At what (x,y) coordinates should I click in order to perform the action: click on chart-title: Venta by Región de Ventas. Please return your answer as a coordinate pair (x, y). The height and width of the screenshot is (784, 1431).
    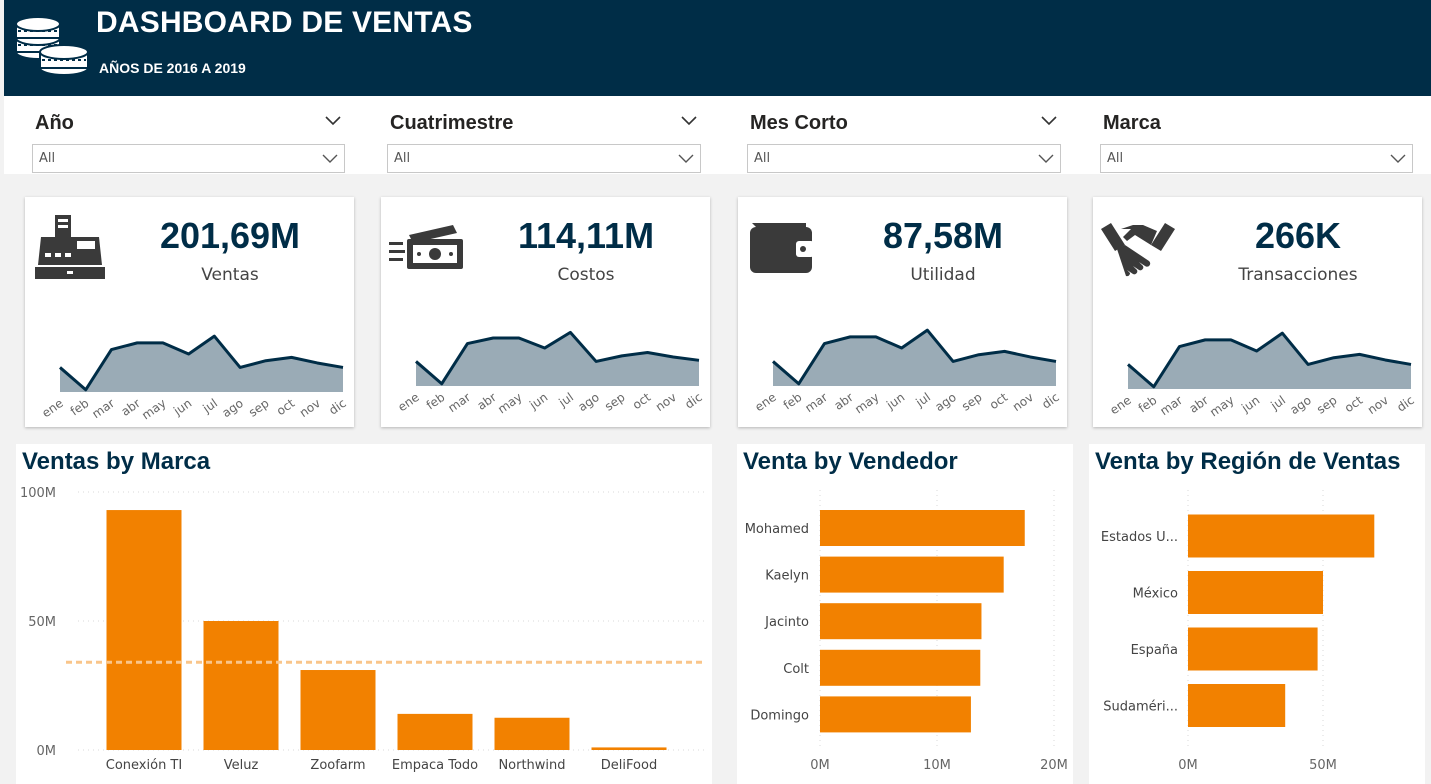
    Looking at the image, I should click on (1248, 461).